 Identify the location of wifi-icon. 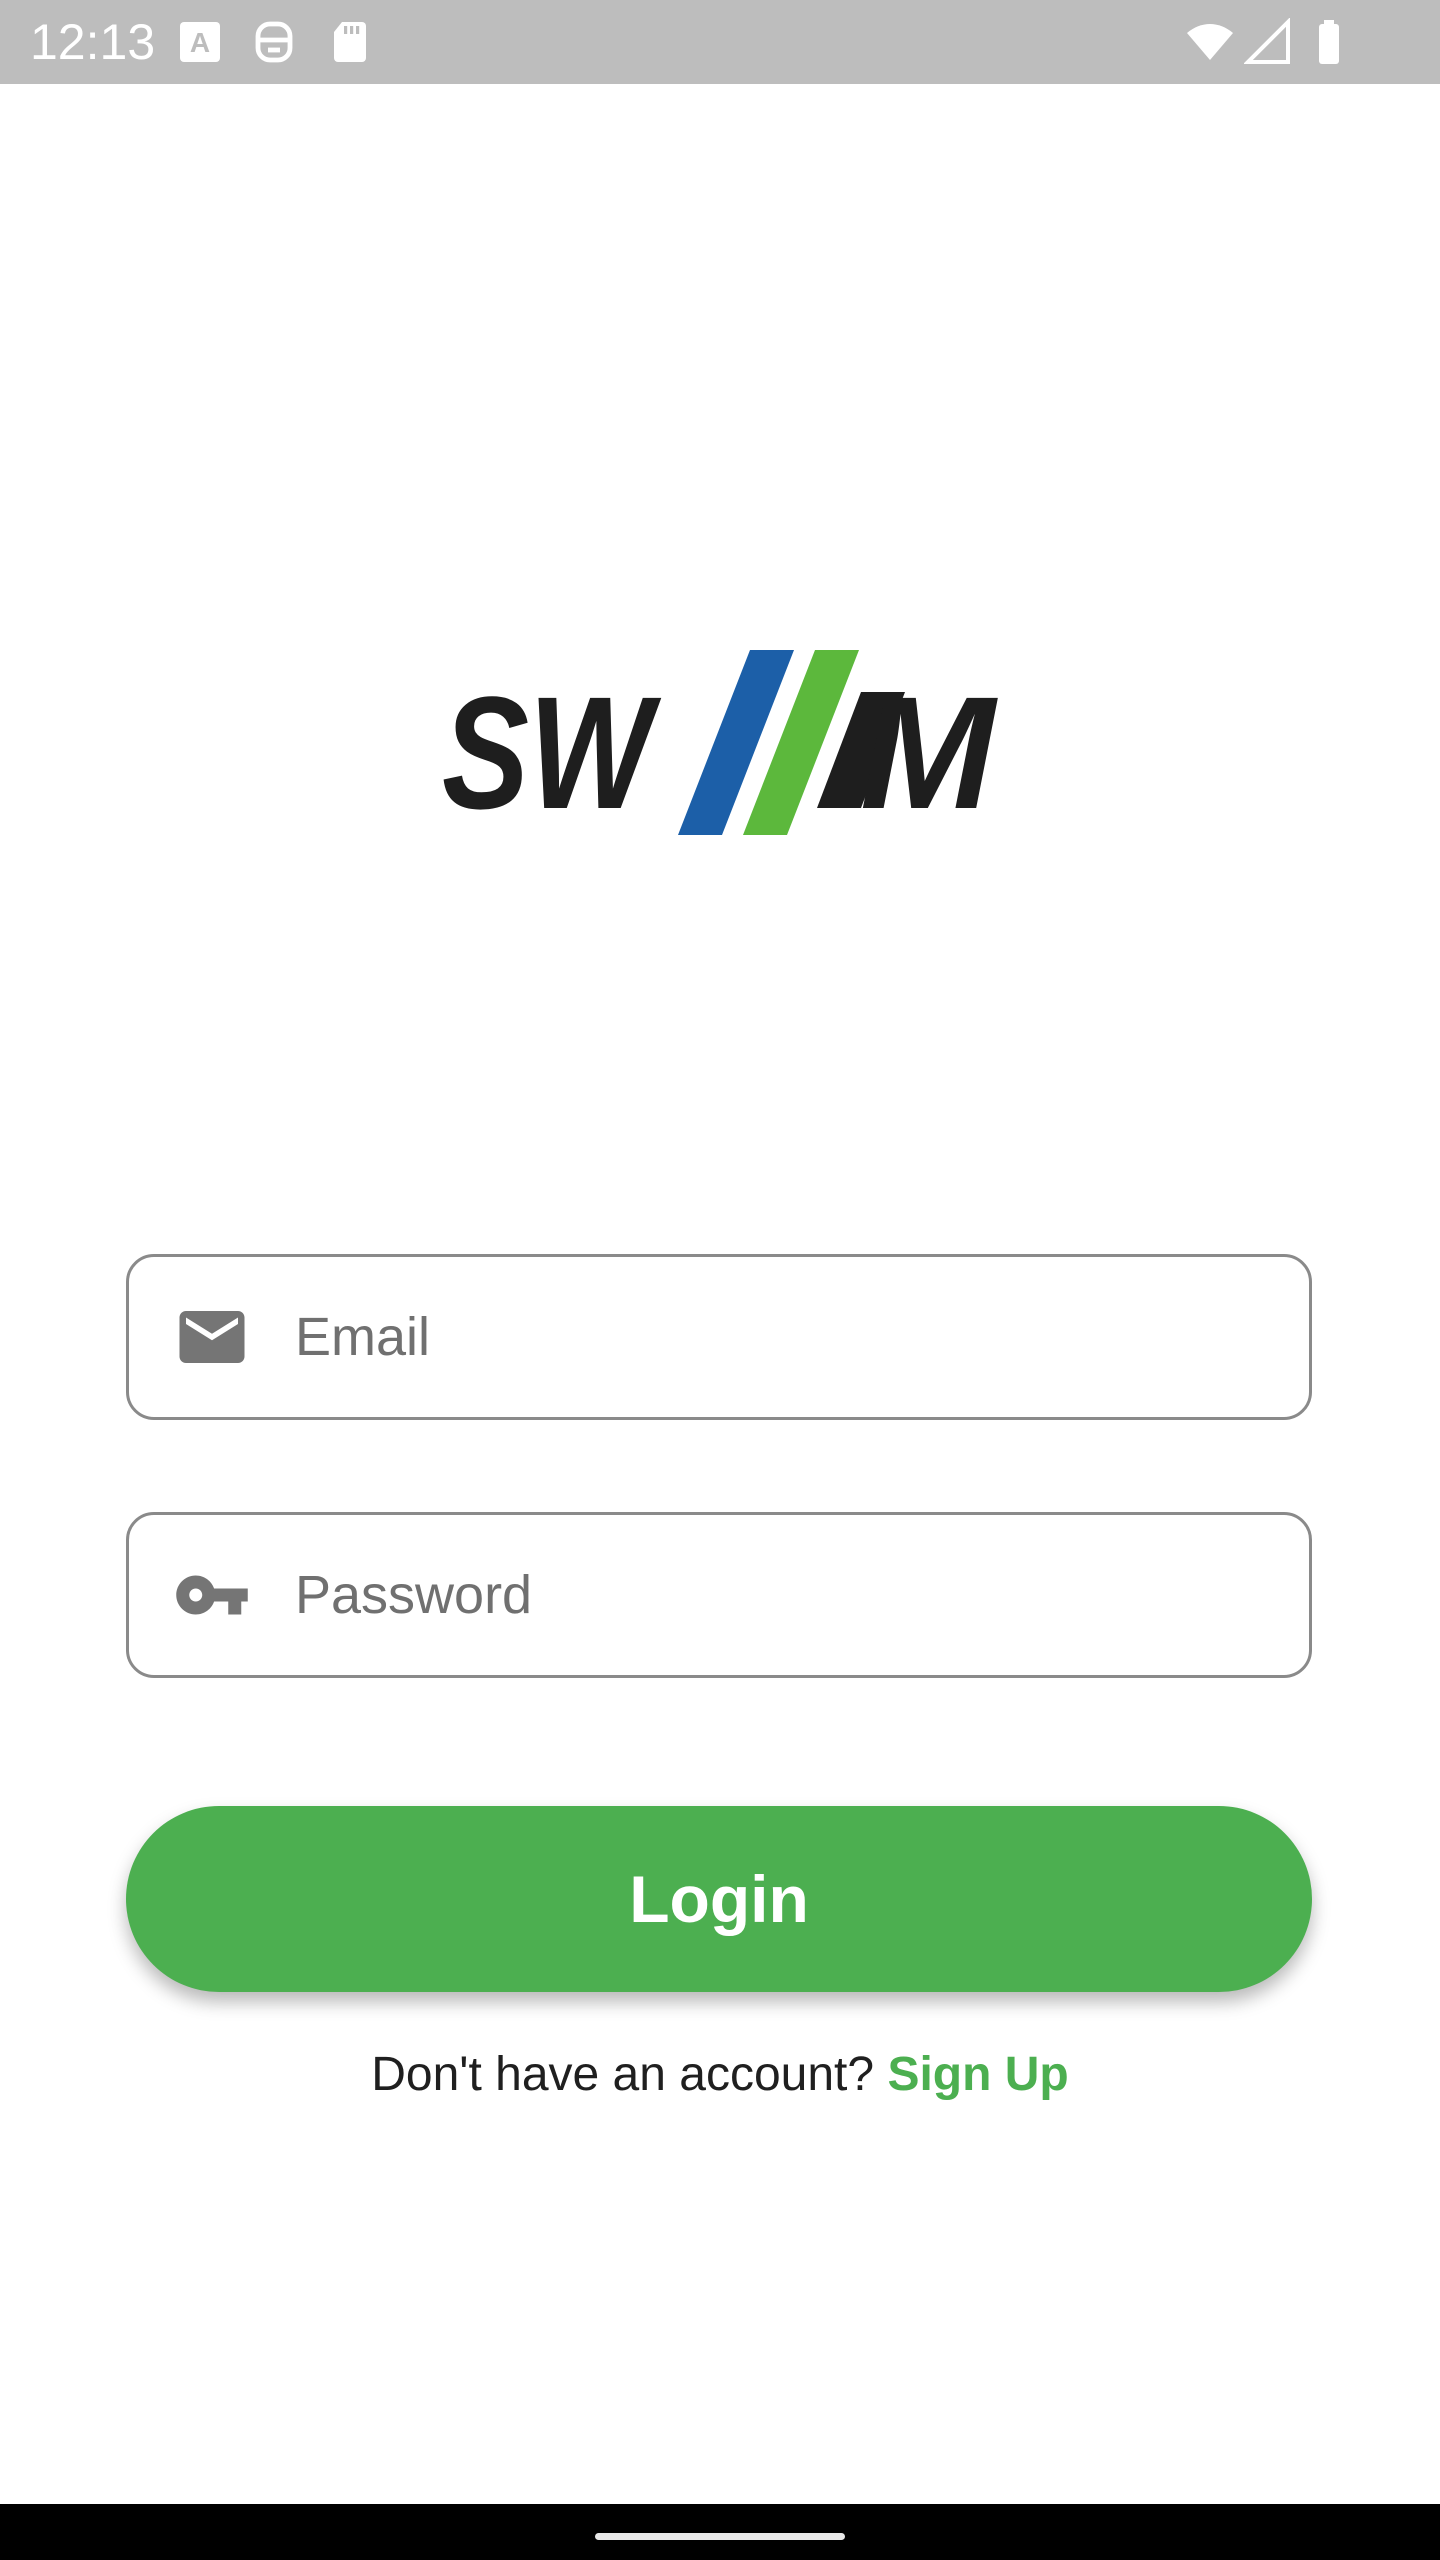
(1210, 42).